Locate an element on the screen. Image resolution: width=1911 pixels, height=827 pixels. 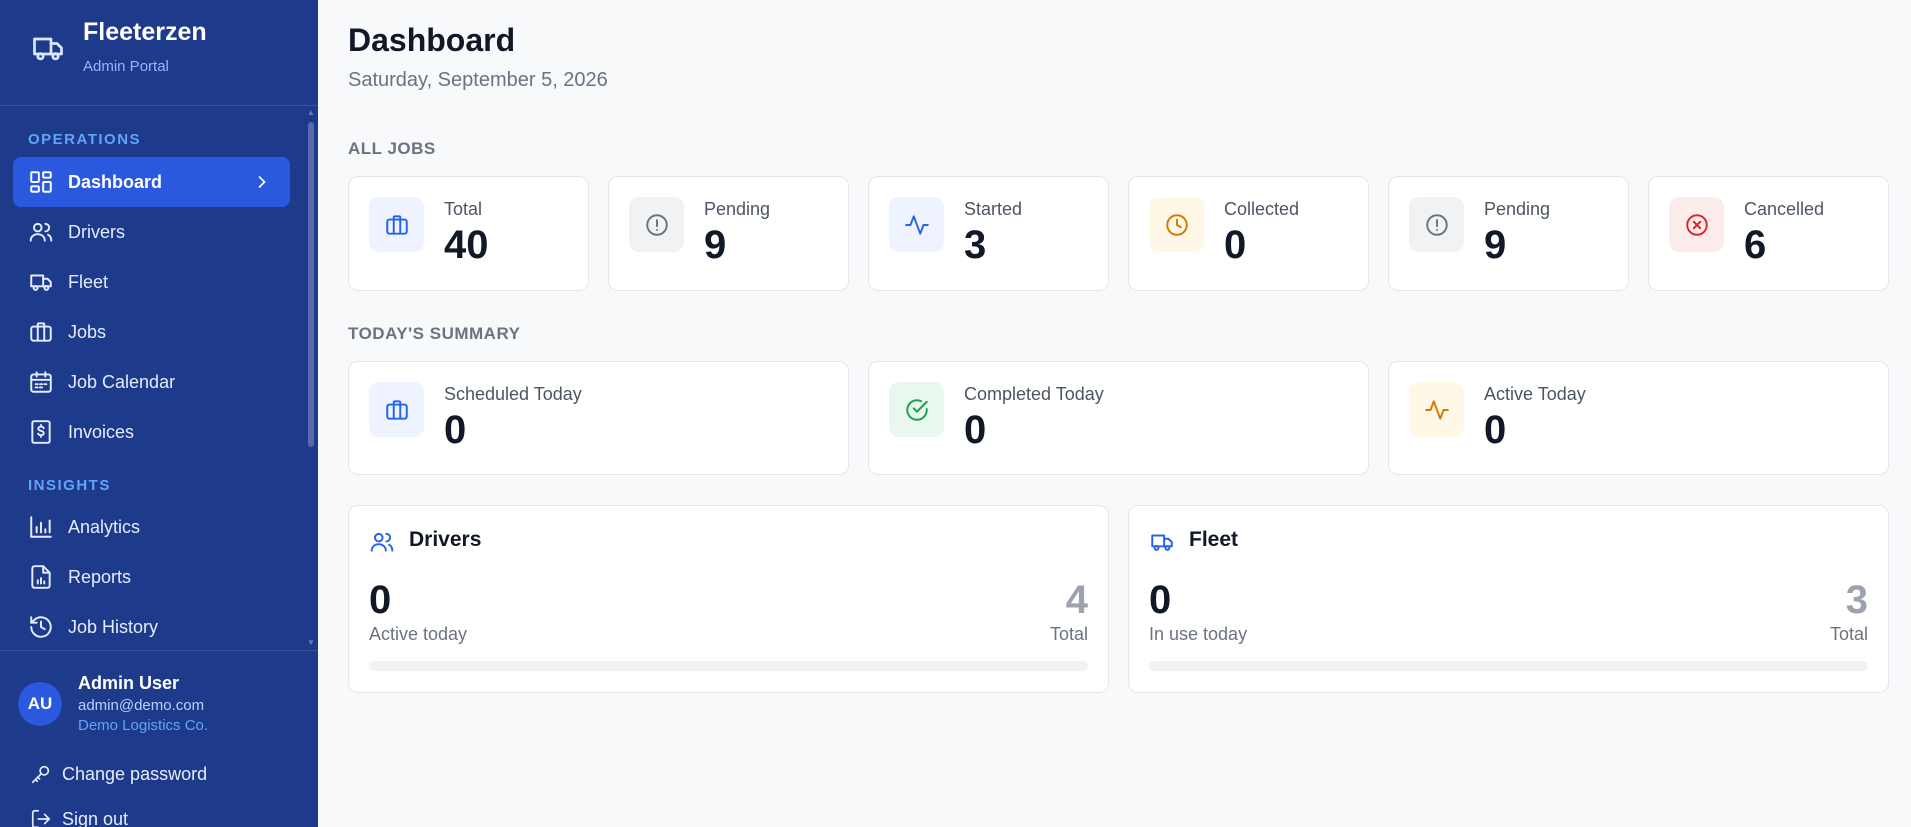
stat-card-scheduled-today: Scheduled Today 0 is located at coordinates (598, 418).